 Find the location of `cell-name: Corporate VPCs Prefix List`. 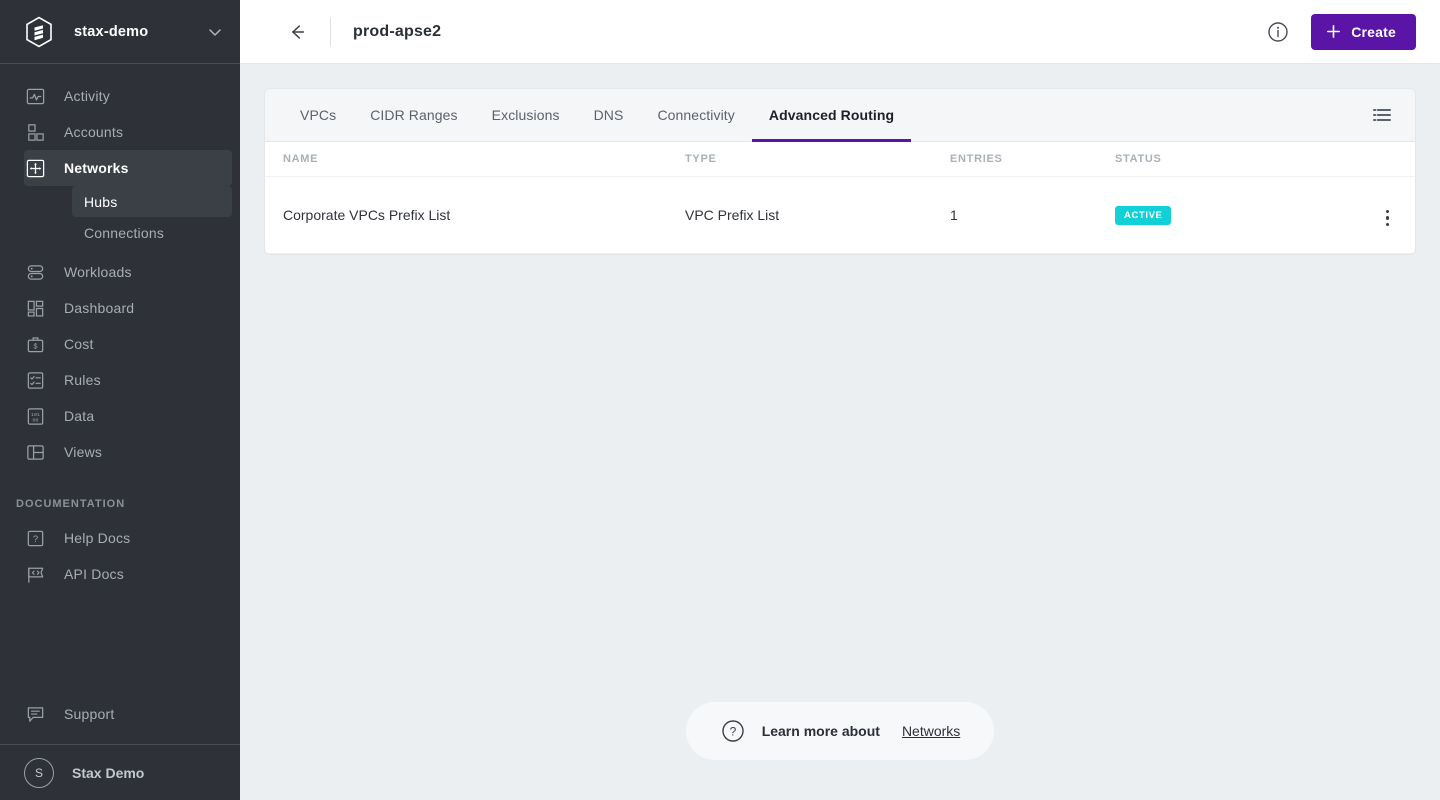

cell-name: Corporate VPCs Prefix List is located at coordinates (475, 215).